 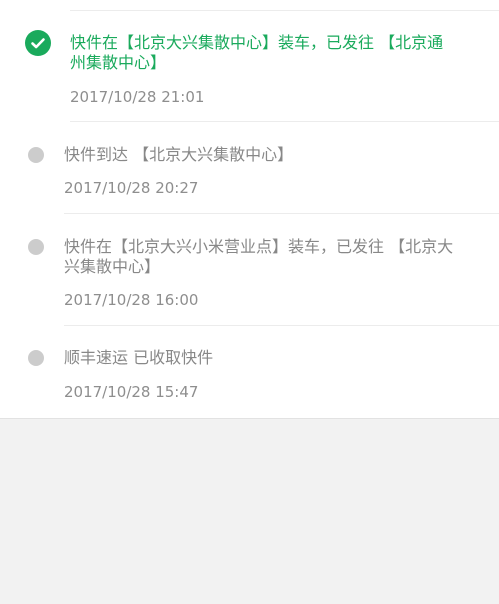 What do you see at coordinates (137, 97) in the screenshot?
I see `event-time: 2017/10/28 21:01` at bounding box center [137, 97].